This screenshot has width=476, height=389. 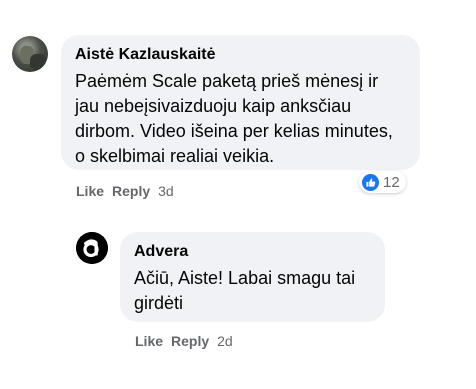 What do you see at coordinates (370, 182) in the screenshot?
I see `like-icon` at bounding box center [370, 182].